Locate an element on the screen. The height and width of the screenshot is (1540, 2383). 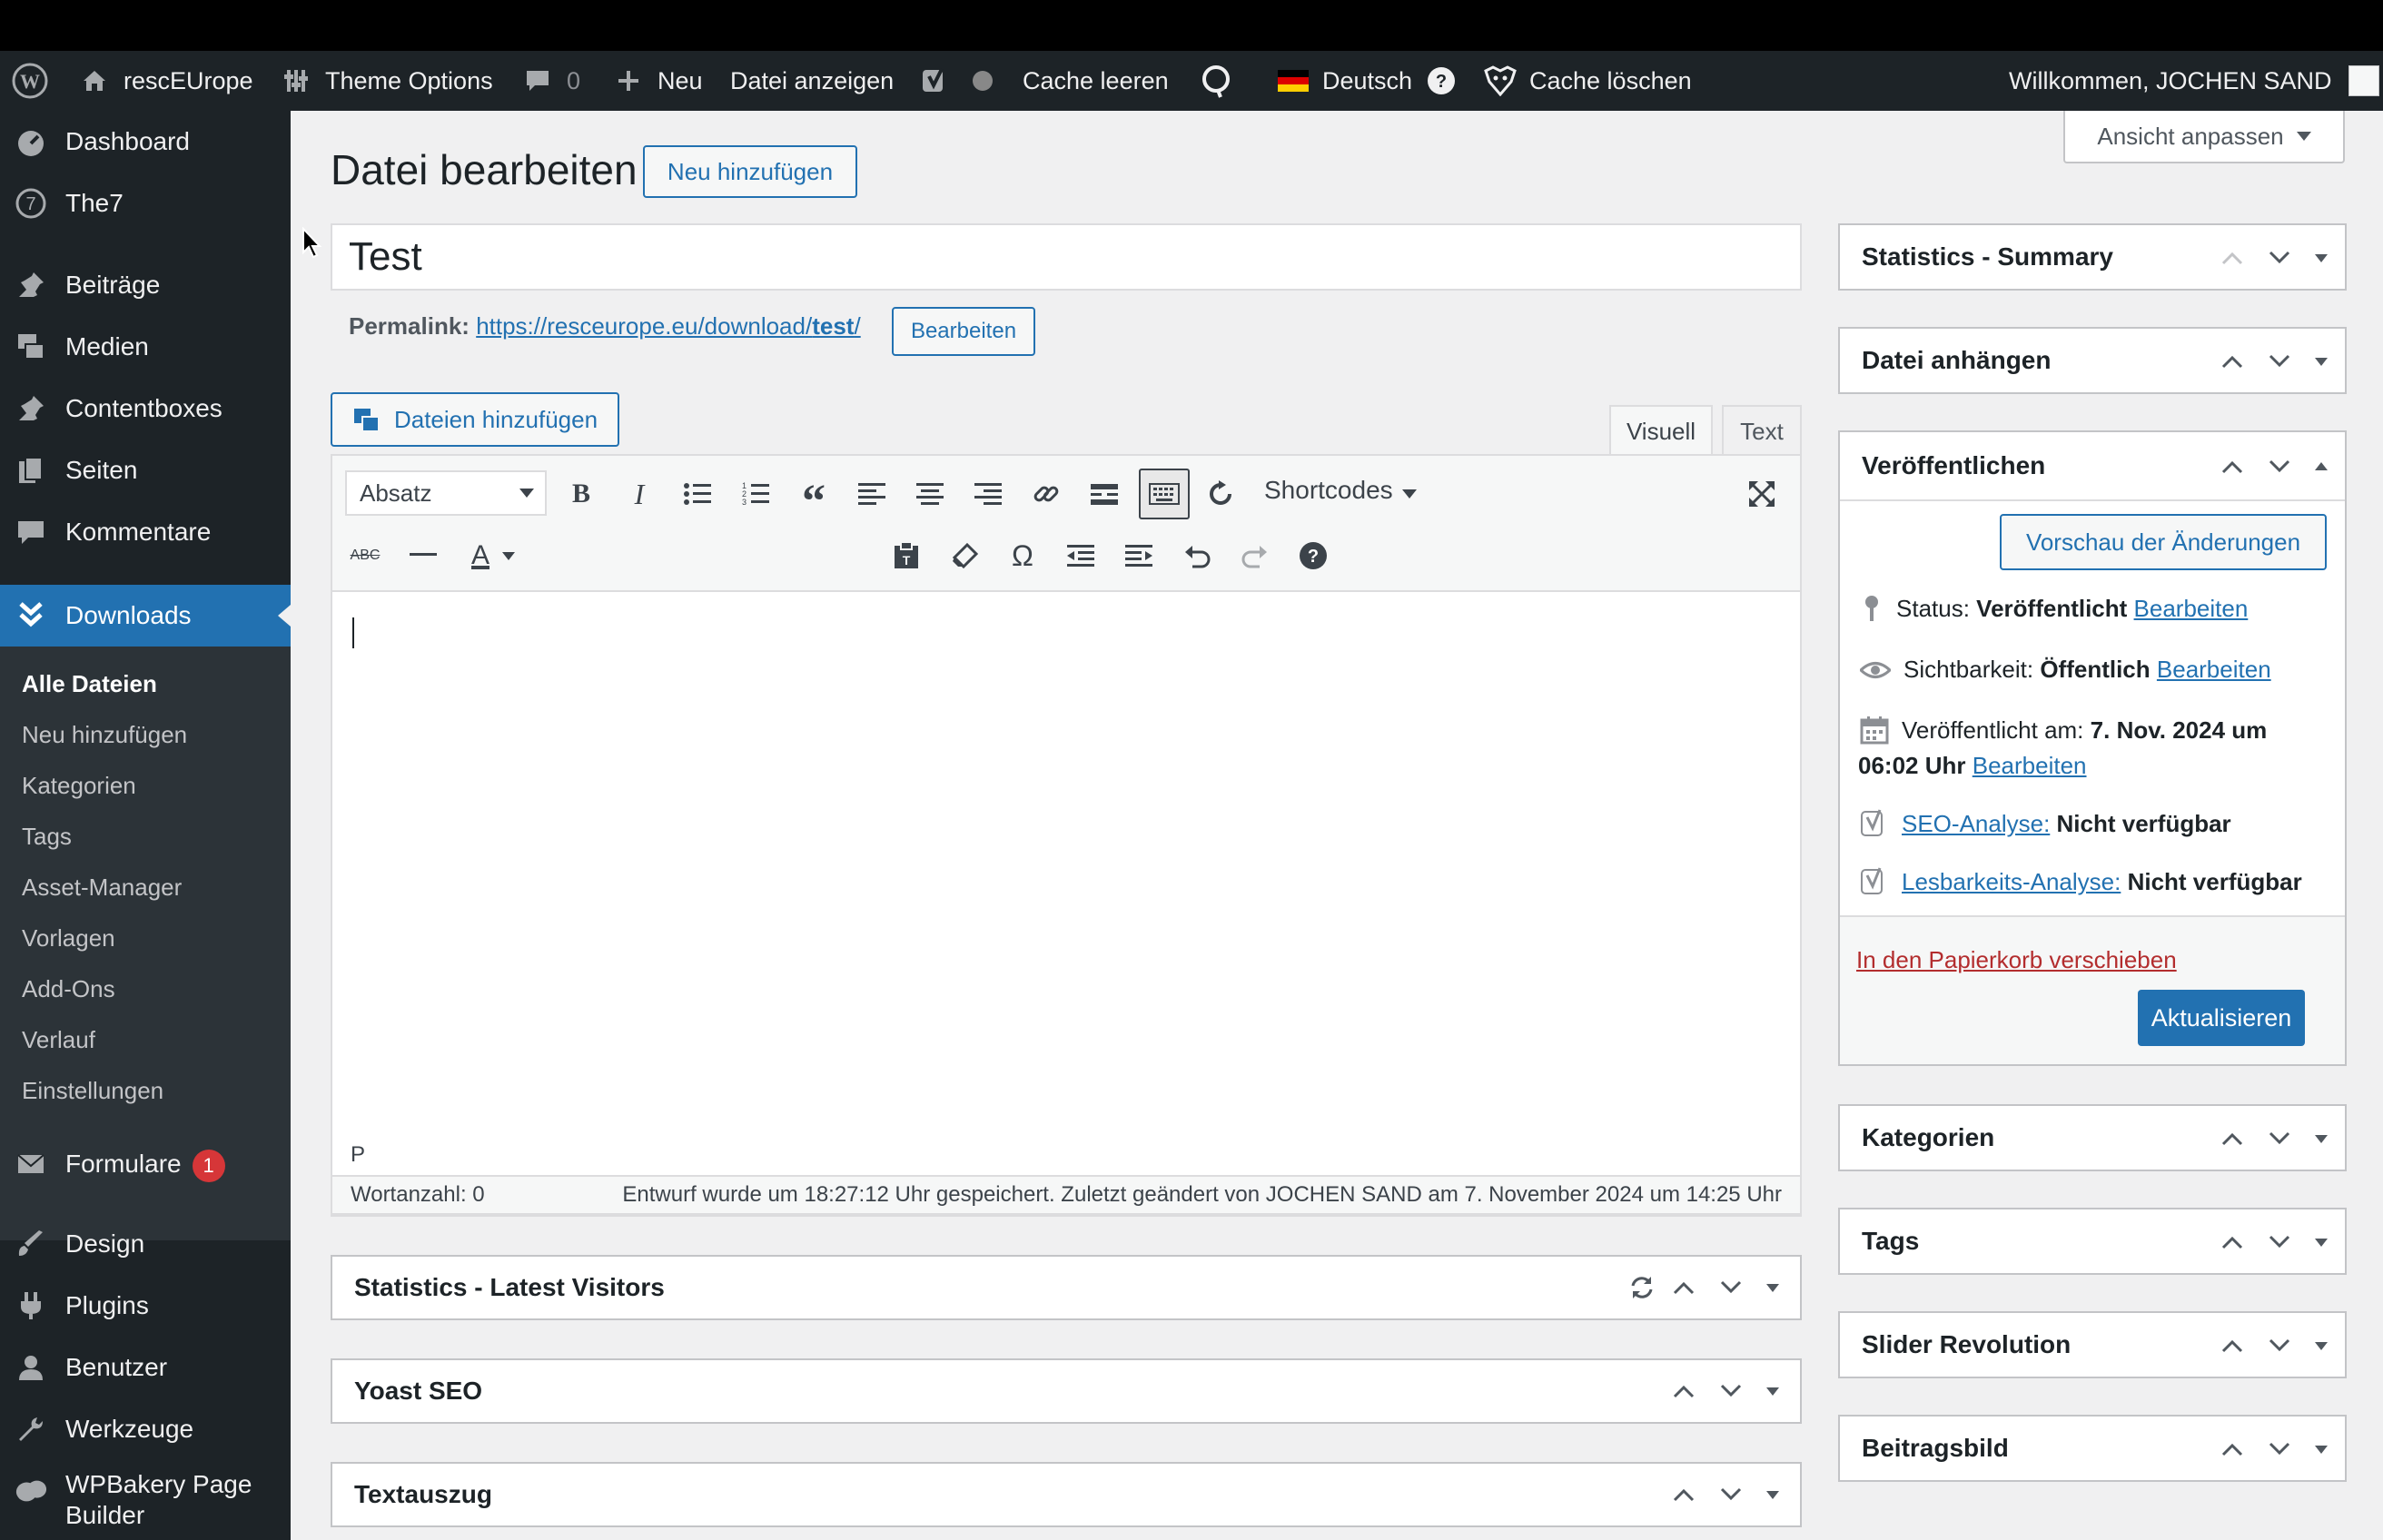
readability-link: Lesbarkeits-Analyse: is located at coordinates (2011, 881).